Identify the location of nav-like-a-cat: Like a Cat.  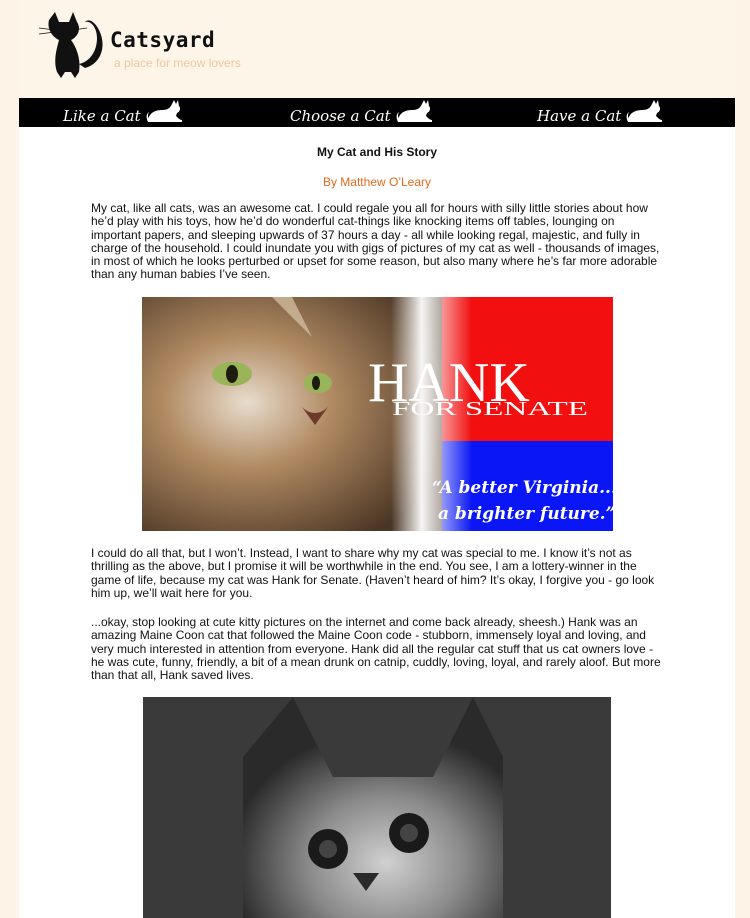
(122, 112).